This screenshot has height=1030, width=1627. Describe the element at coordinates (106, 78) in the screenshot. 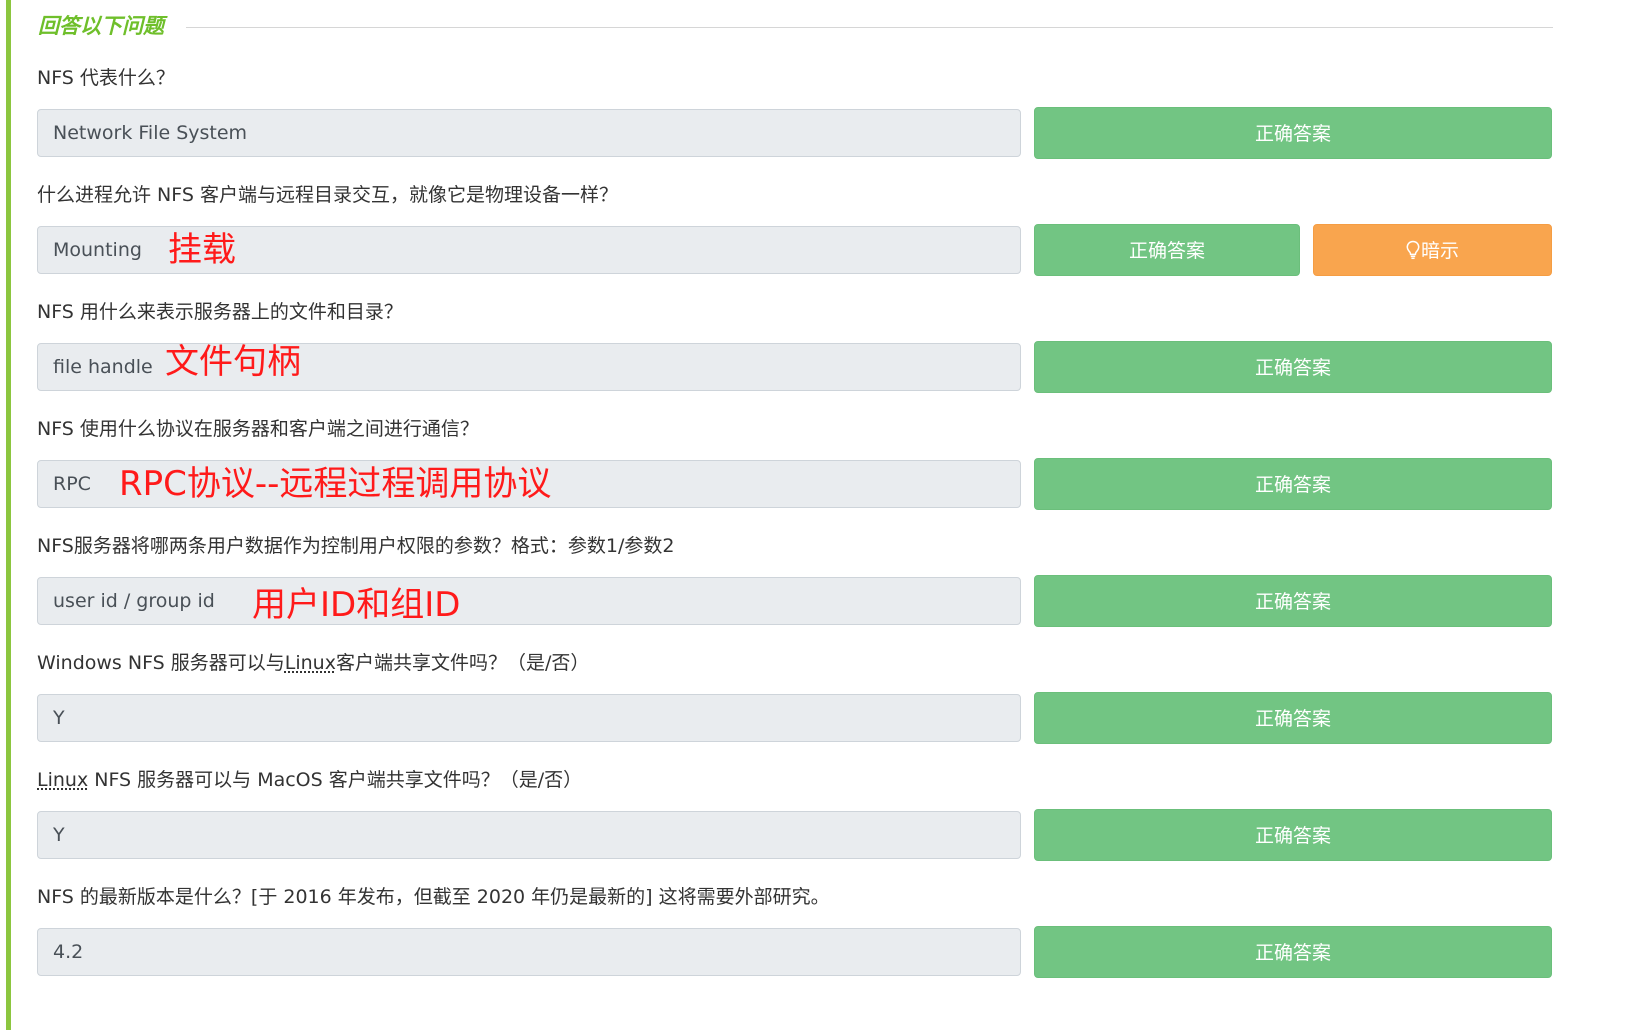

I see `question-text: NFS 代表什么？` at that location.